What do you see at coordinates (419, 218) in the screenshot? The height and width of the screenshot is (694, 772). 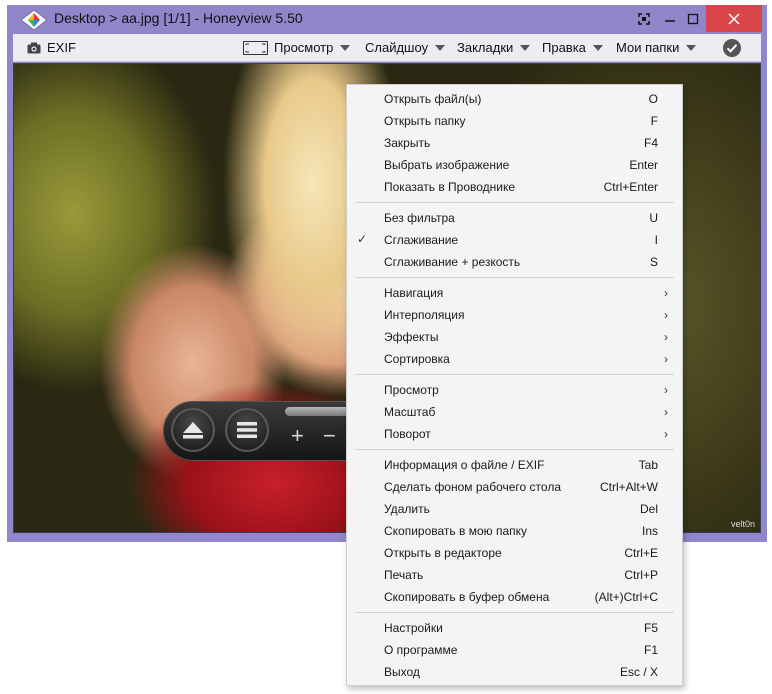 I see `menu-item-label: Без фильтра` at bounding box center [419, 218].